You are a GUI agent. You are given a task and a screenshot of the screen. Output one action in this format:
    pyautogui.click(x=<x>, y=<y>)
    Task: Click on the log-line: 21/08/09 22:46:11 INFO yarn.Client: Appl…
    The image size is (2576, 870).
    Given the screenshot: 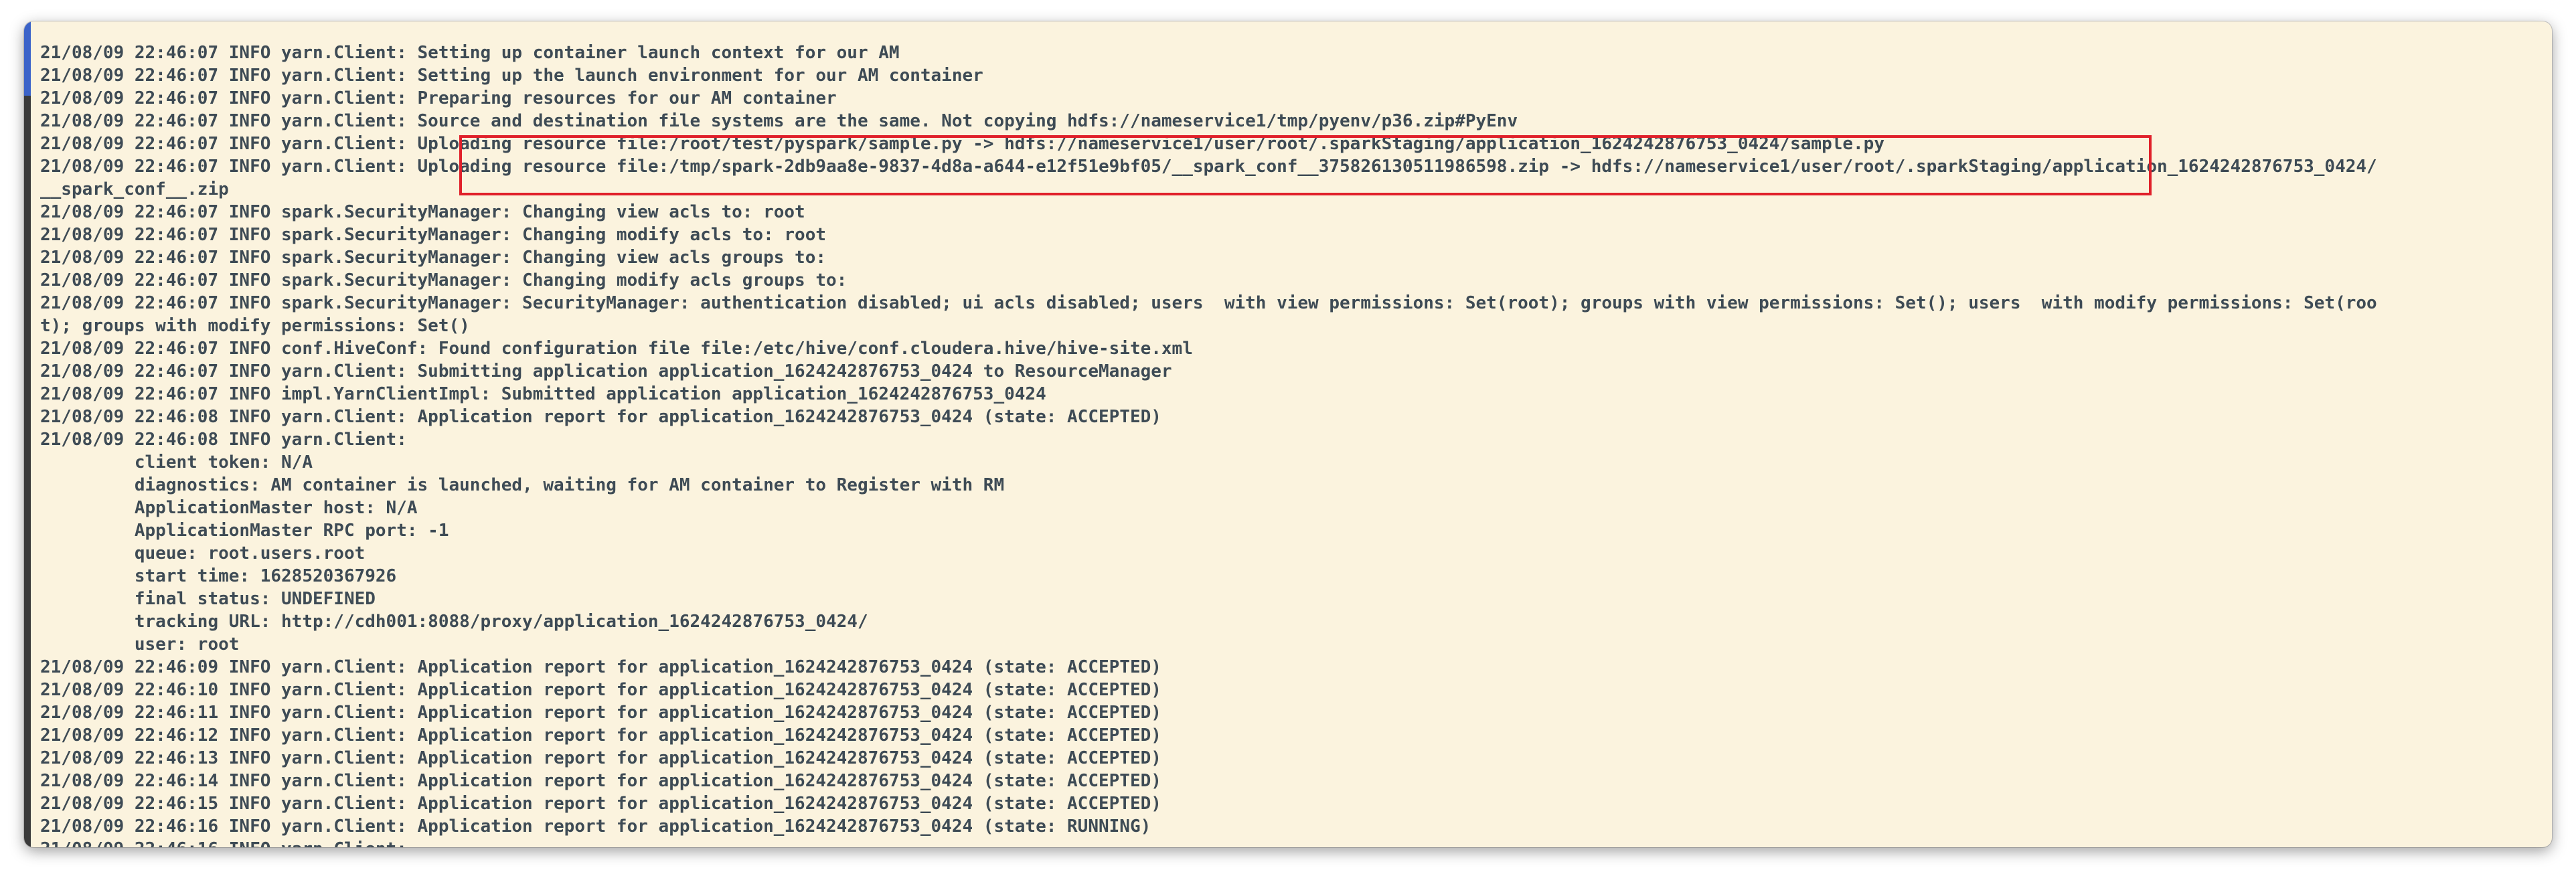 What is the action you would take?
    pyautogui.click(x=601, y=713)
    